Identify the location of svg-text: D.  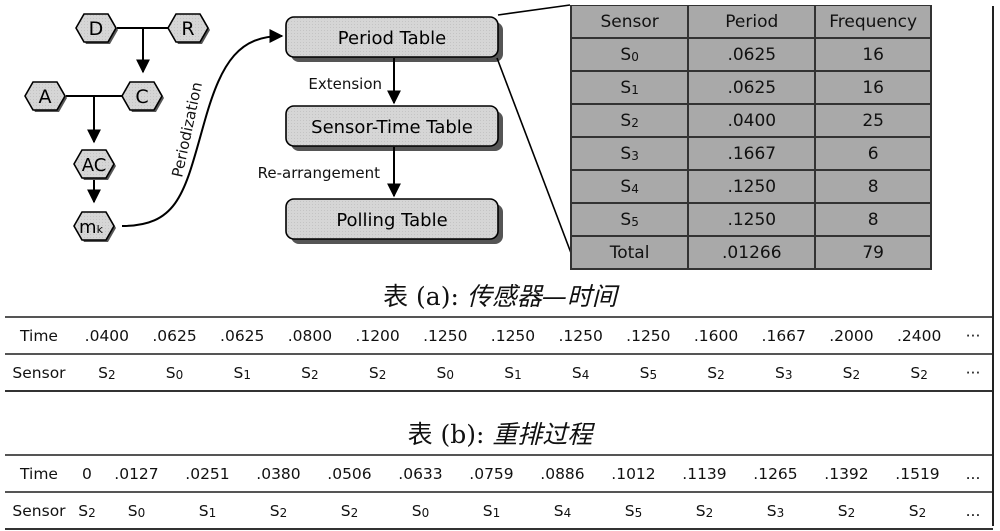
(96, 29).